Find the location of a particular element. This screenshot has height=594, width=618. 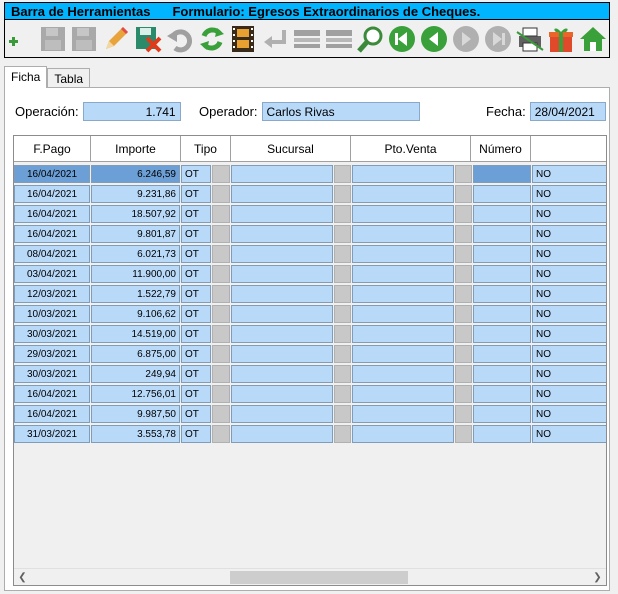

cell-fpago: 30/03/2021 is located at coordinates (52, 334).